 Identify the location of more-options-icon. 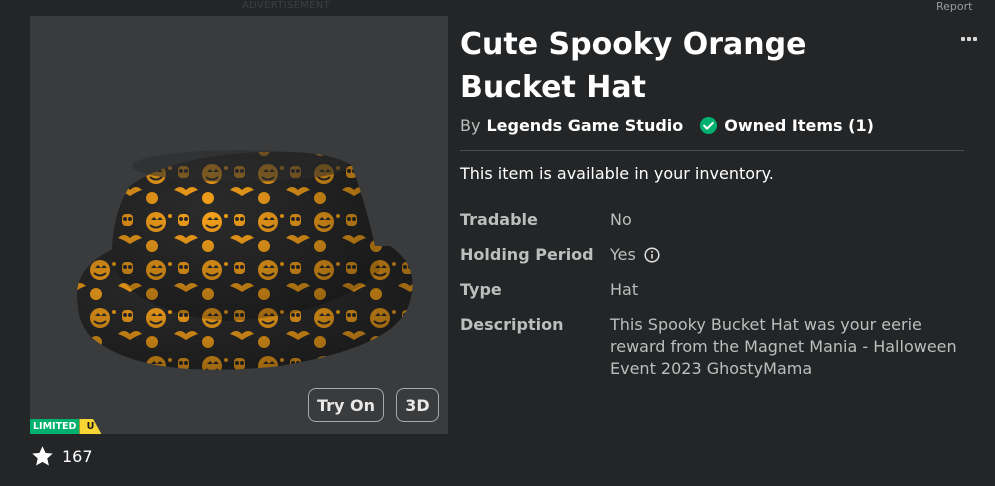
(969, 39).